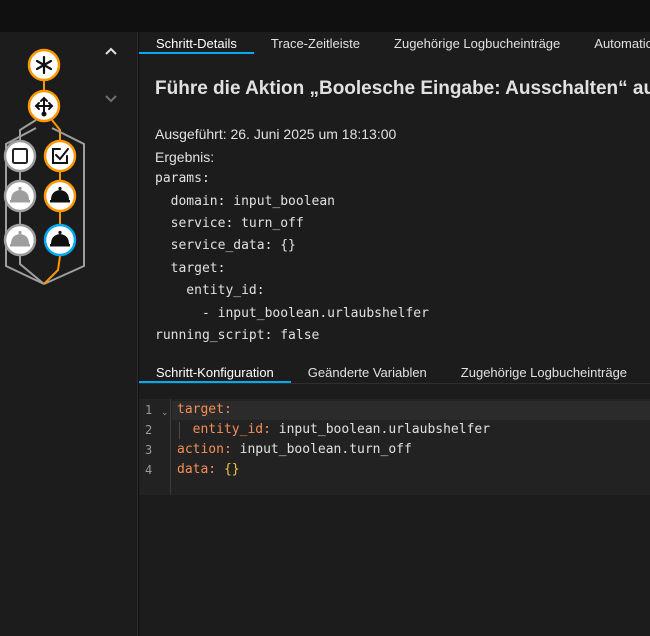 This screenshot has width=650, height=636. Describe the element at coordinates (292, 313) in the screenshot. I see `result-line: - input_boolean.urlaubshelfer` at that location.